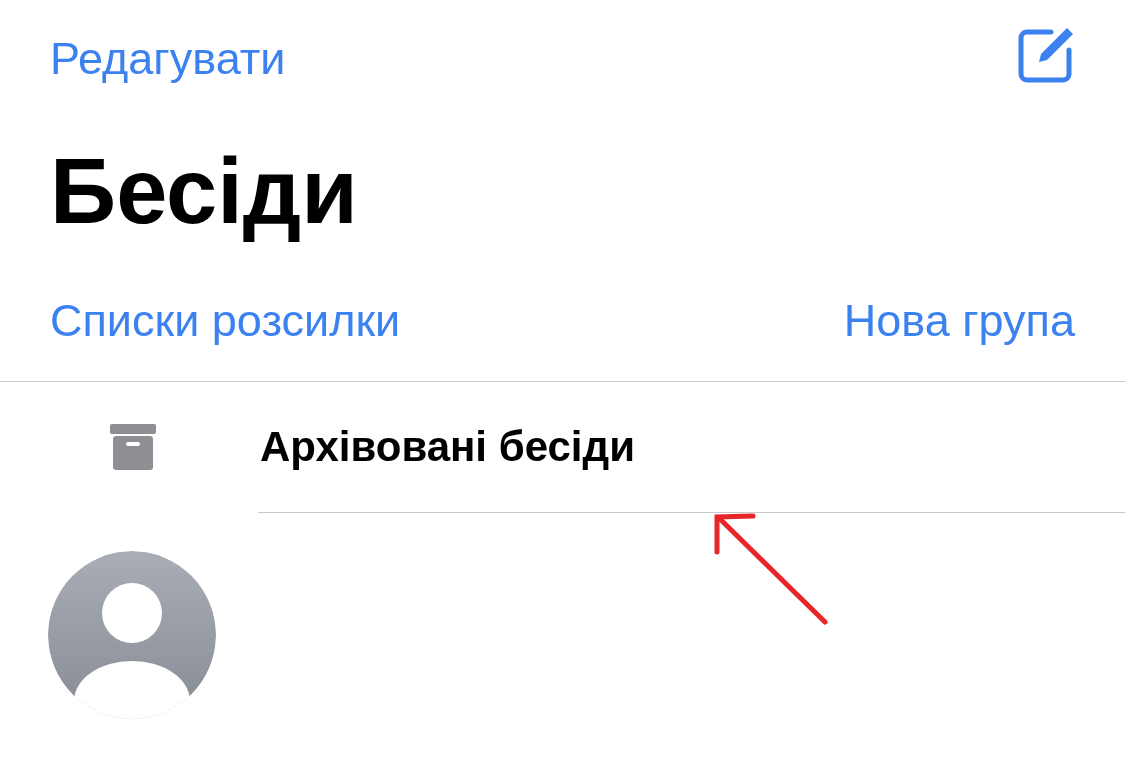 The width and height of the screenshot is (1125, 780). I want to click on avatar-icon, so click(132, 635).